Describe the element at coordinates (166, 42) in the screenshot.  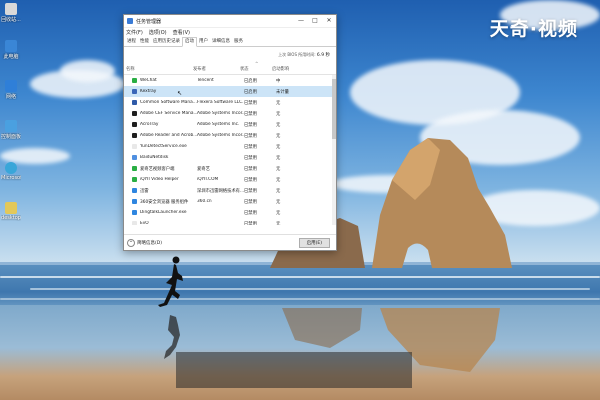
I see `tab-app-history: 应用历史记录` at that location.